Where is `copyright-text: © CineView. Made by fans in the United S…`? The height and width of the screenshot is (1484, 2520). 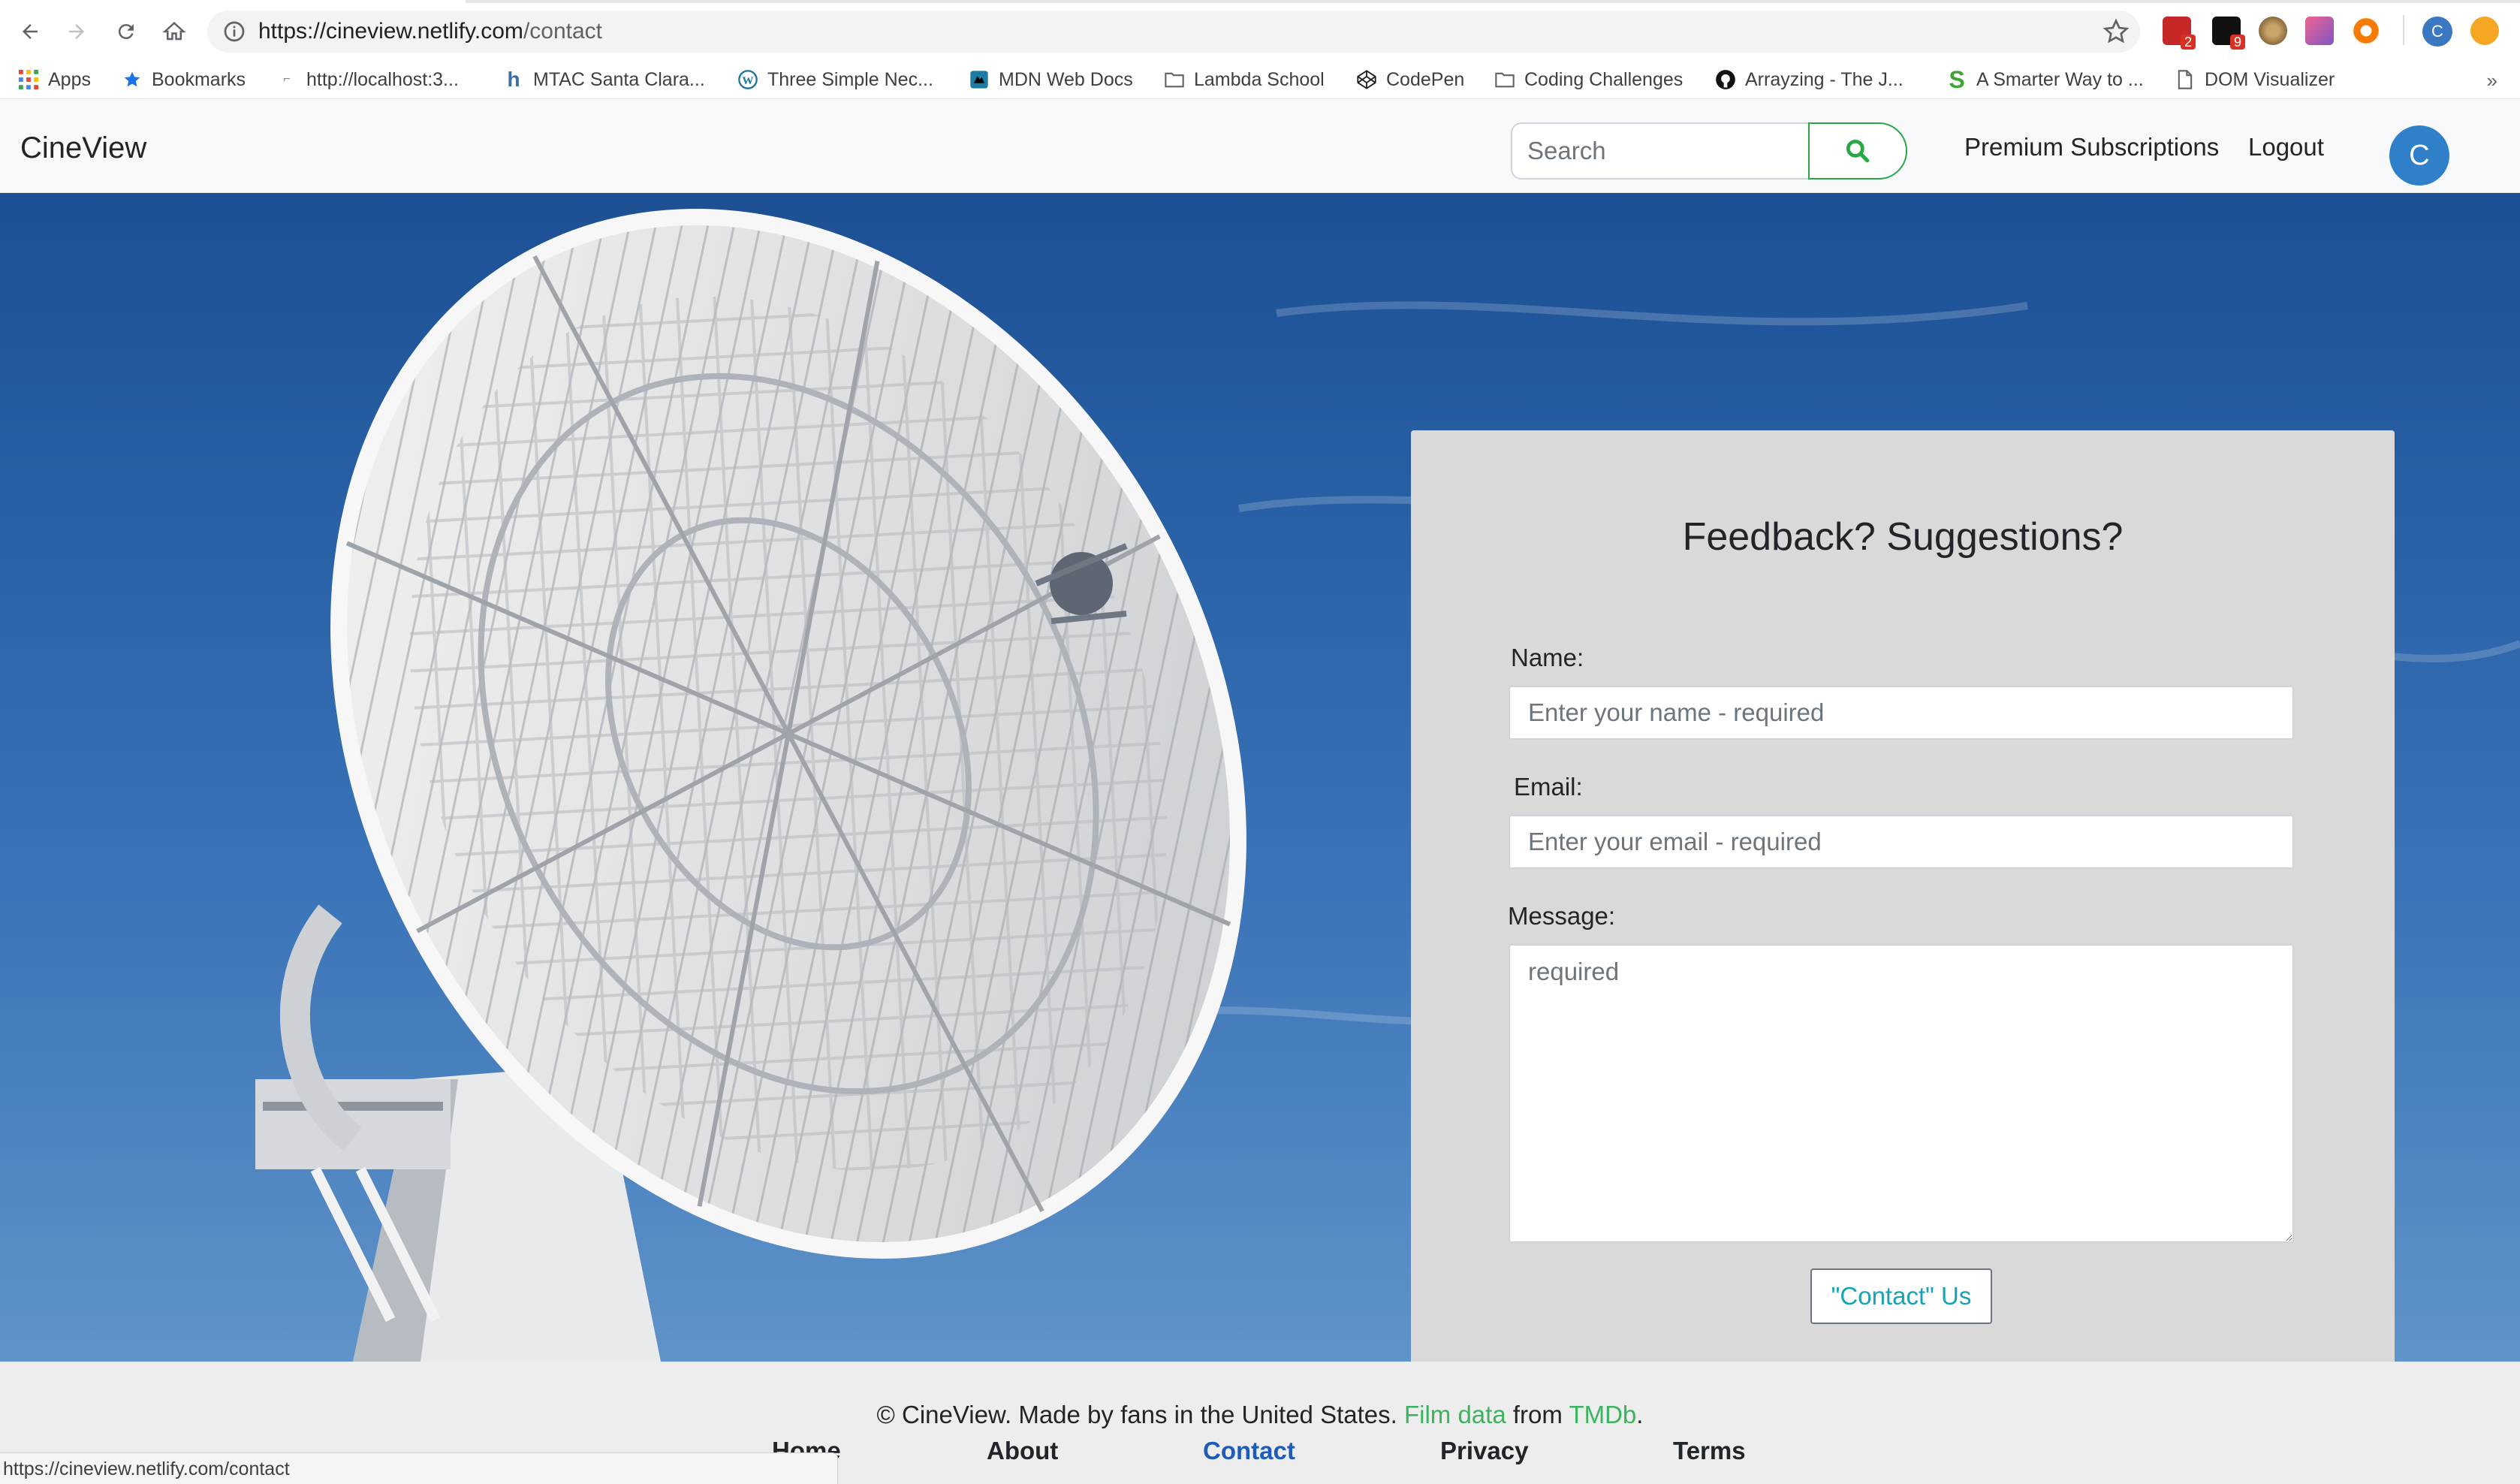 copyright-text: © CineView. Made by fans in the United S… is located at coordinates (1136, 1414).